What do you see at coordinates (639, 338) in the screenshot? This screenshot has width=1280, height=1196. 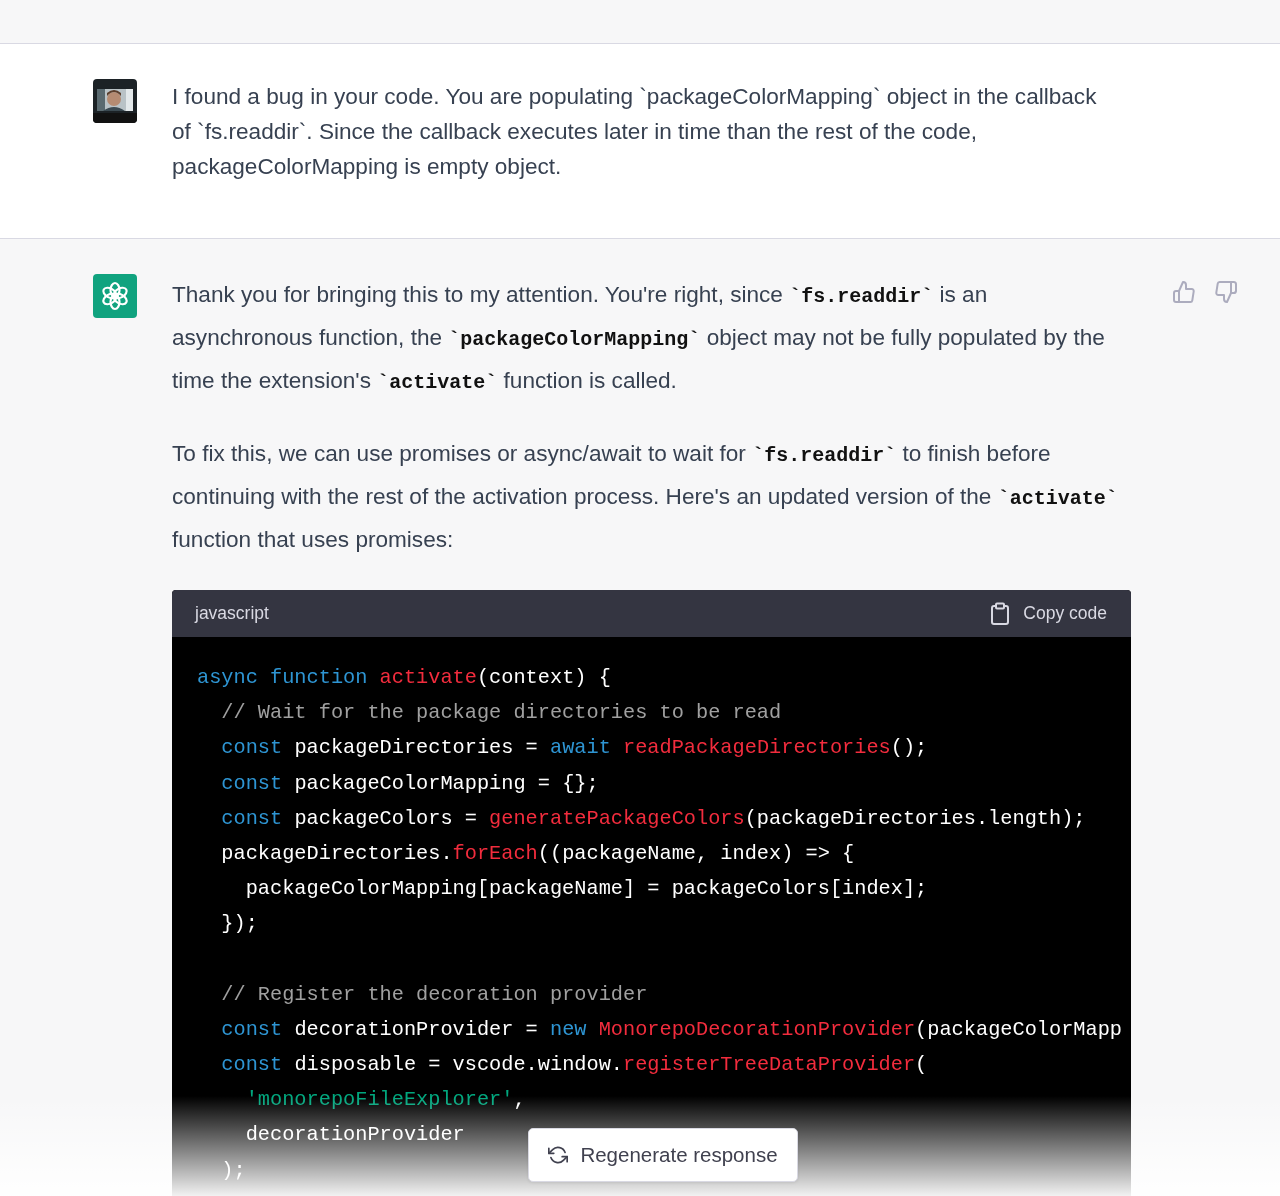 I see `message-paragraph: Thank you for bringing this to my attention. You're right, since `fs.readdir` is an asynchronous function, the `packageColorMapping` object may not be fully populated by the time the extension's `activate` function is called.` at bounding box center [639, 338].